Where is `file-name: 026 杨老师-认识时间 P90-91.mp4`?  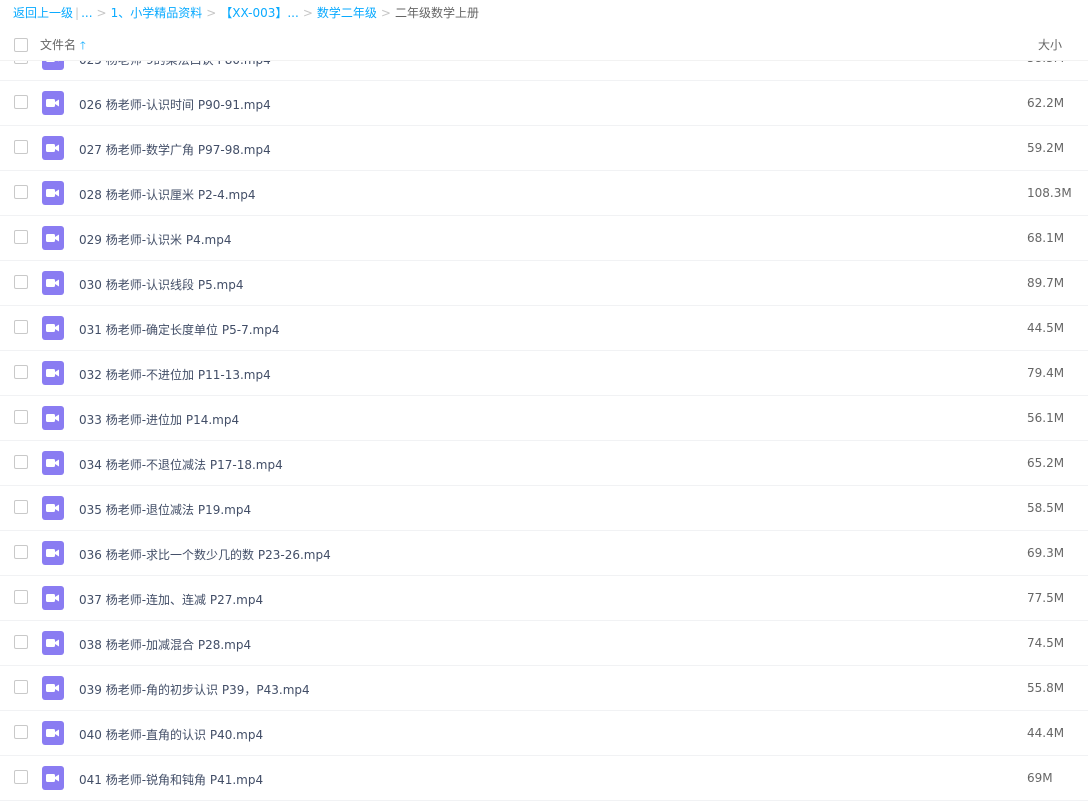 file-name: 026 杨老师-认识时间 P90-91.mp4 is located at coordinates (175, 104).